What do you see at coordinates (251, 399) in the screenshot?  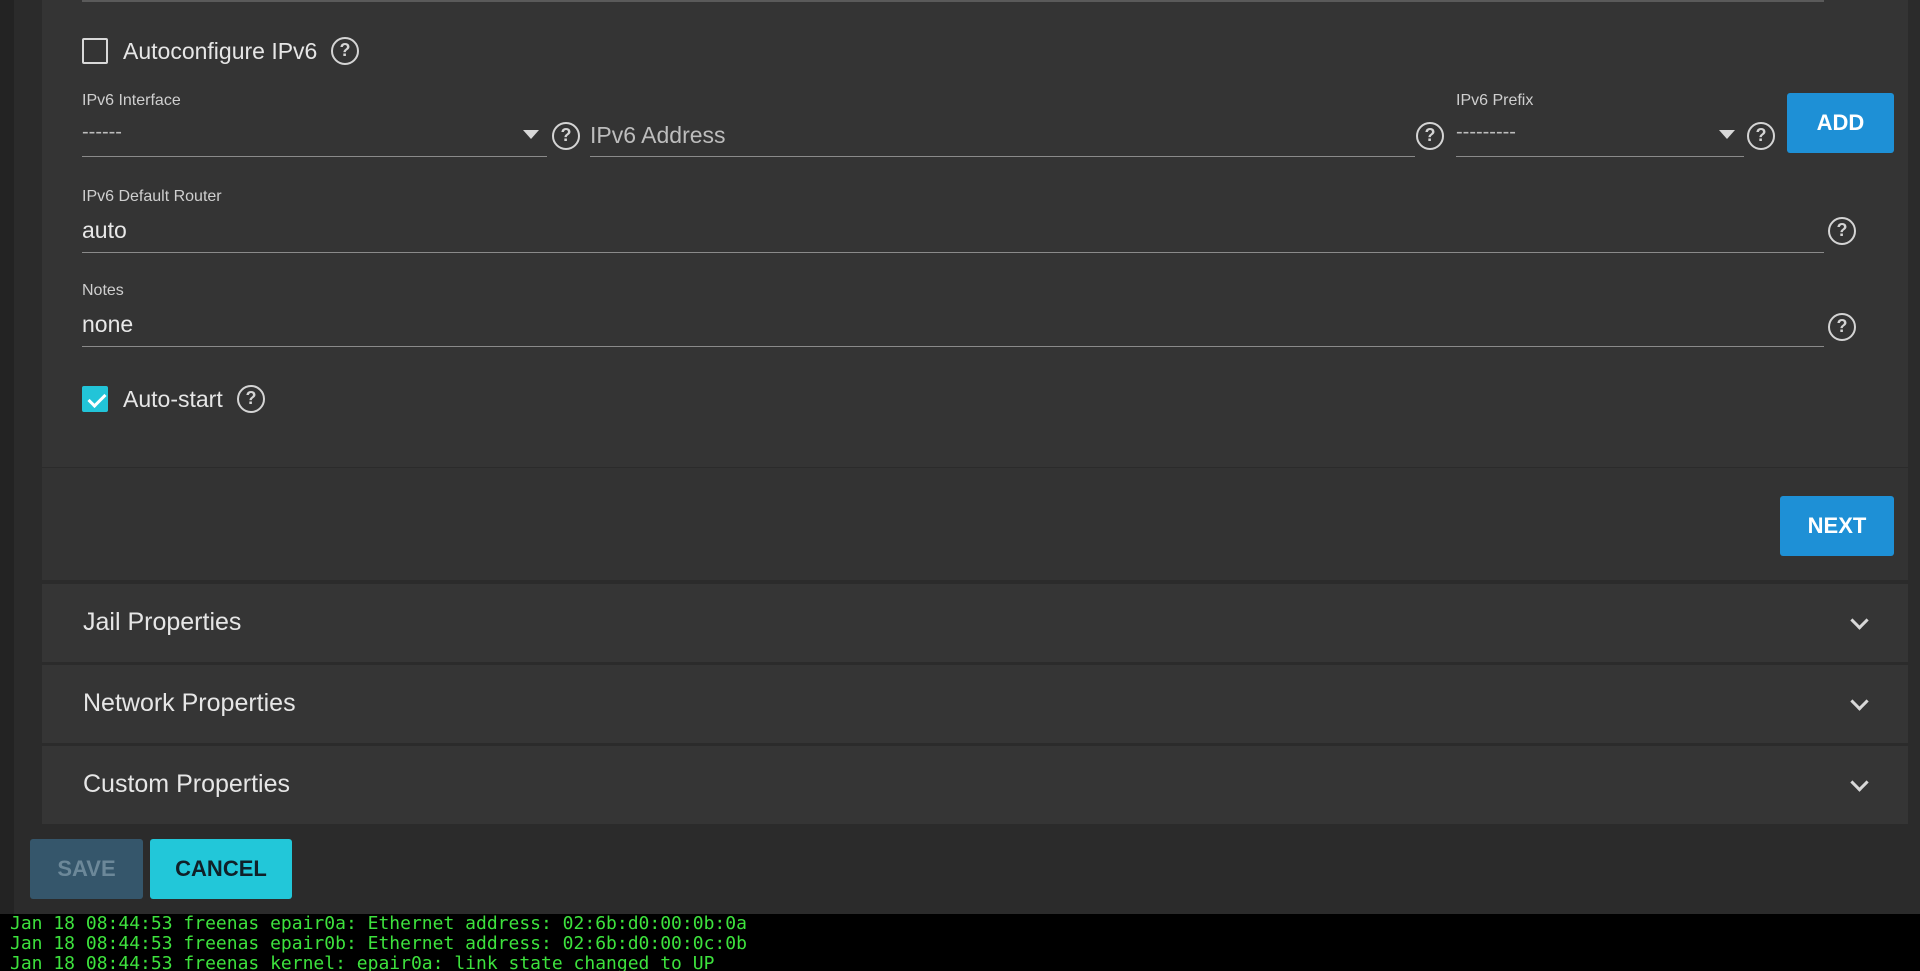 I see `auto-start-help-icon: ?` at bounding box center [251, 399].